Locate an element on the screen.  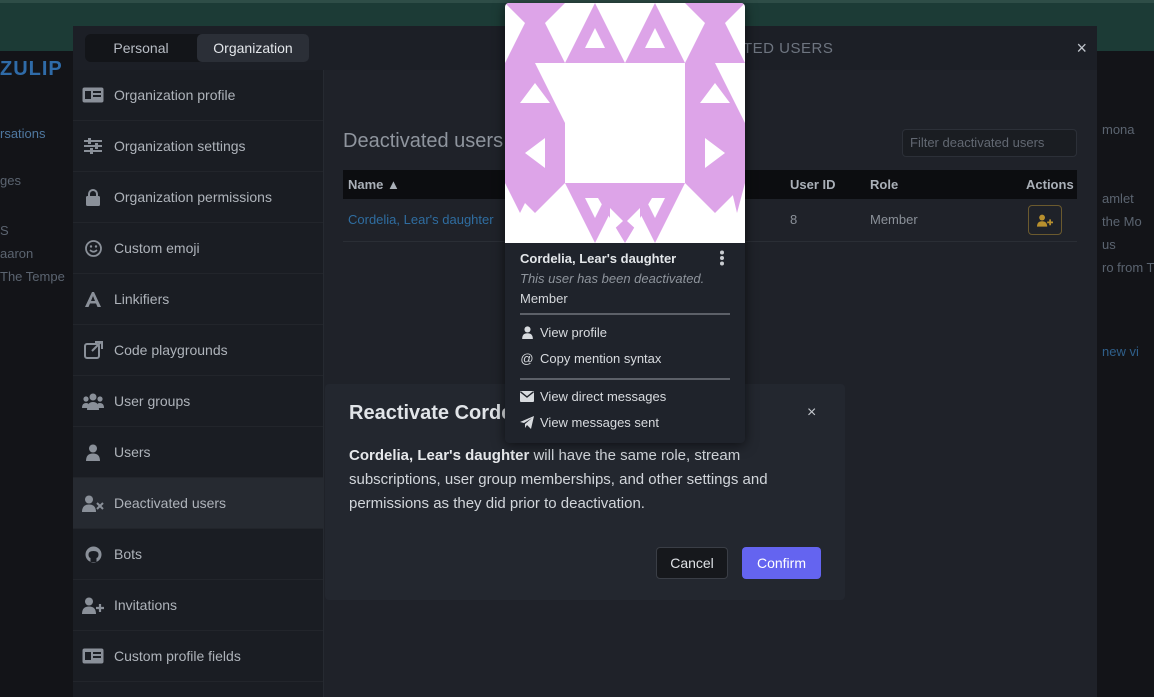
modal-body-user-name: Cordelia, Lear's daughter is located at coordinates (439, 455).